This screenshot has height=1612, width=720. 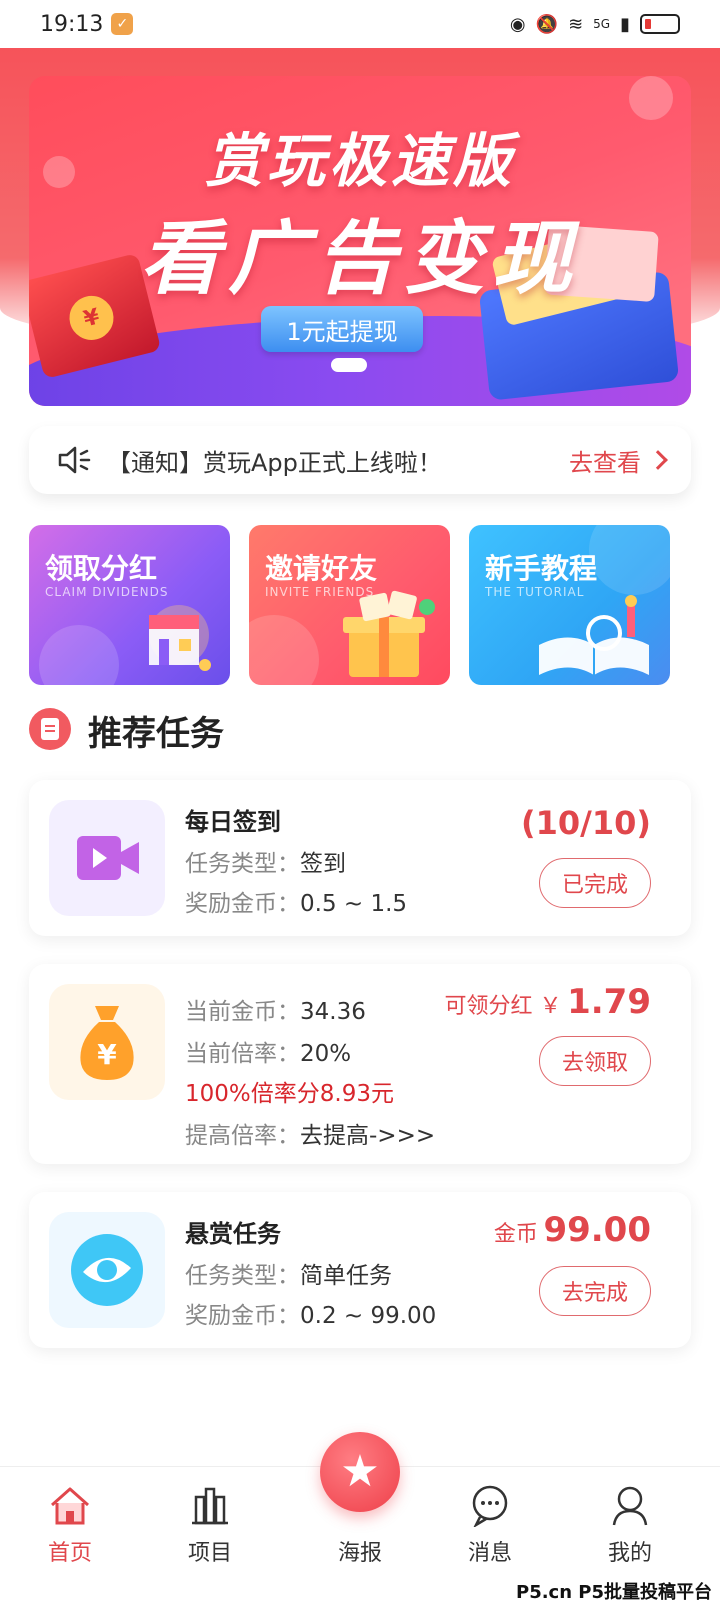 What do you see at coordinates (517, 24) in the screenshot?
I see `eye-icon: ◉` at bounding box center [517, 24].